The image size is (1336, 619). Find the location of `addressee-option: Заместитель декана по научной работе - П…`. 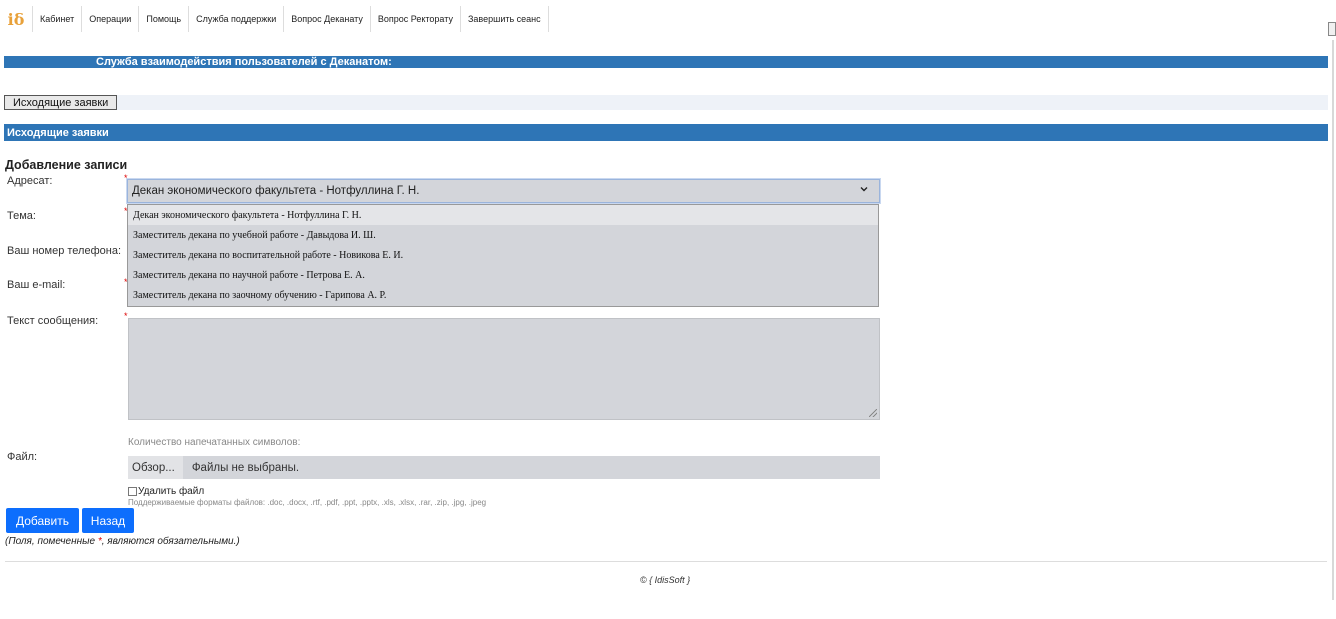

addressee-option: Заместитель декана по научной работе - П… is located at coordinates (503, 275).